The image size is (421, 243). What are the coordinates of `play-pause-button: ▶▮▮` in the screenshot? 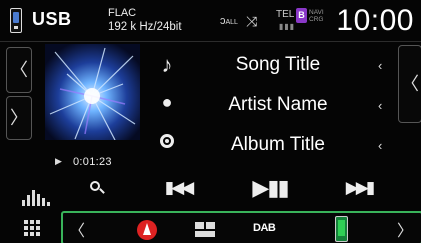 It's located at (270, 188).